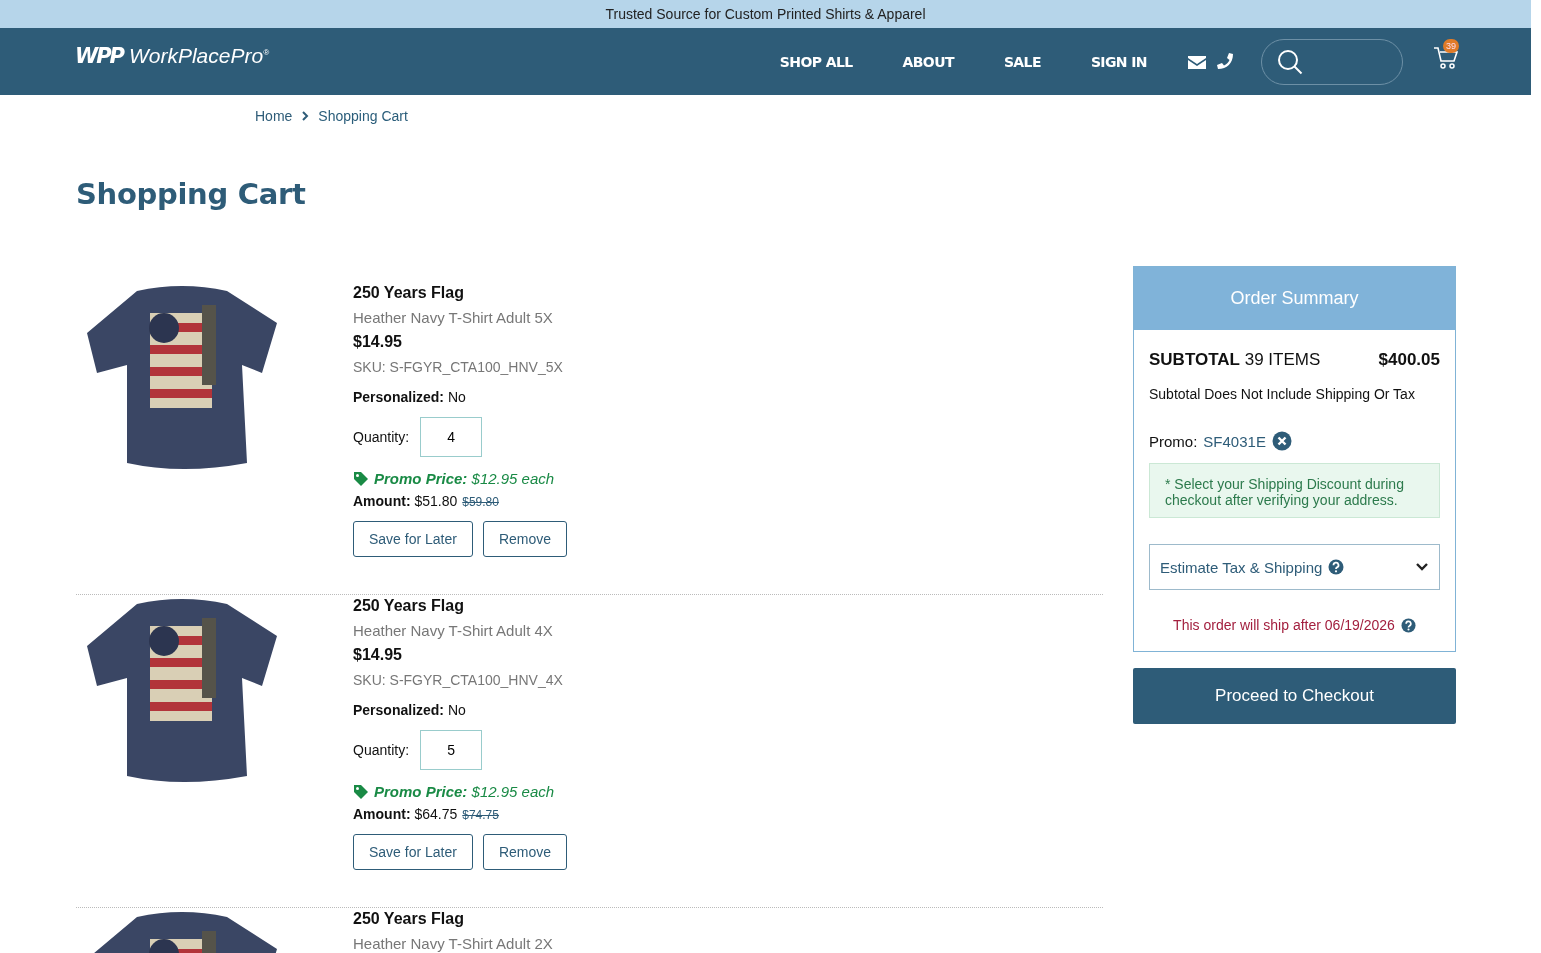 Image resolution: width=1541 pixels, height=953 pixels. Describe the element at coordinates (1173, 441) in the screenshot. I see `promo-label: Promo:` at that location.